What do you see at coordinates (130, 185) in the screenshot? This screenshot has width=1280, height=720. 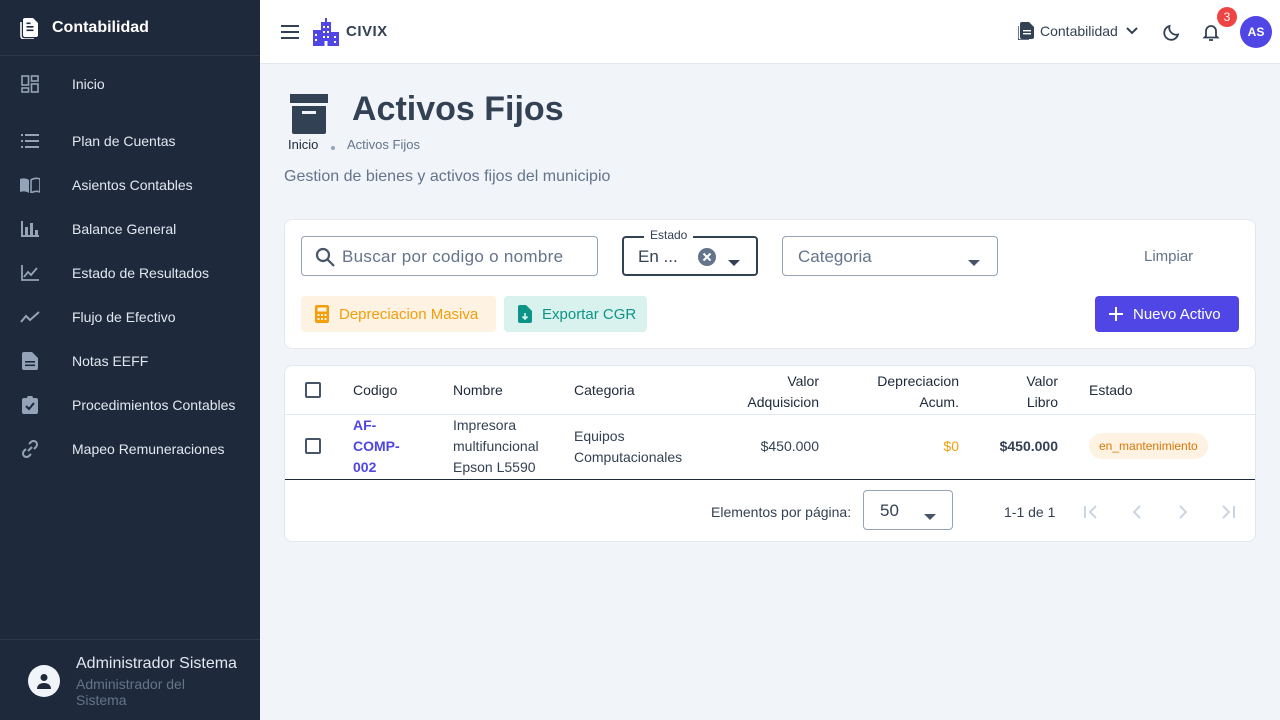 I see `sidebar-item-asientos-contables: Asientos Contables` at bounding box center [130, 185].